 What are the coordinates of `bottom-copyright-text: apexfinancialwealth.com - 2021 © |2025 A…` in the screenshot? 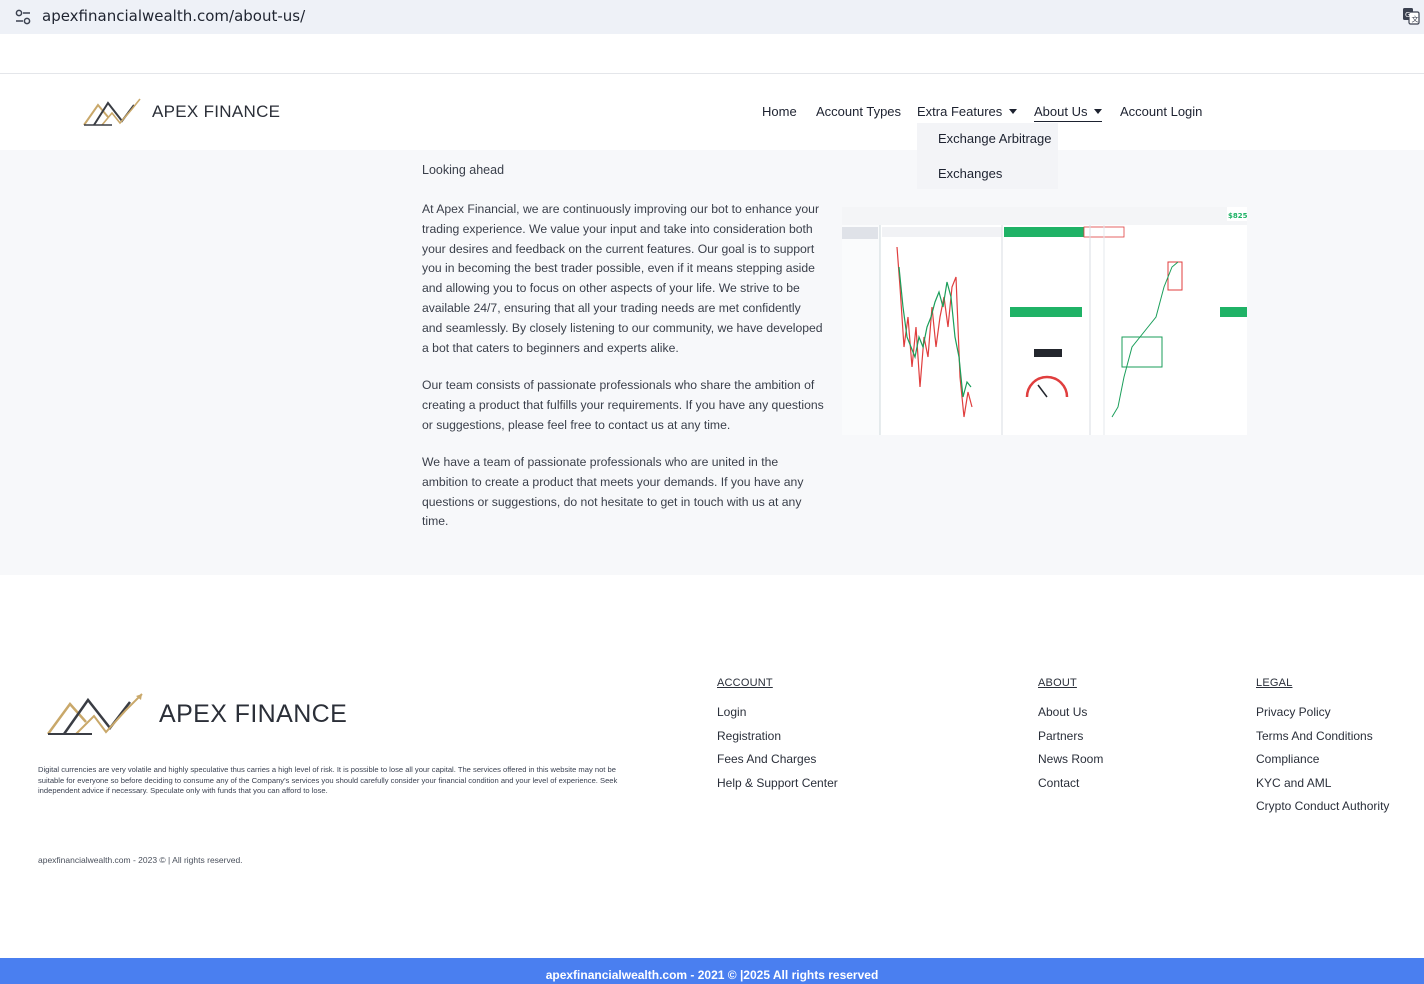 It's located at (712, 975).